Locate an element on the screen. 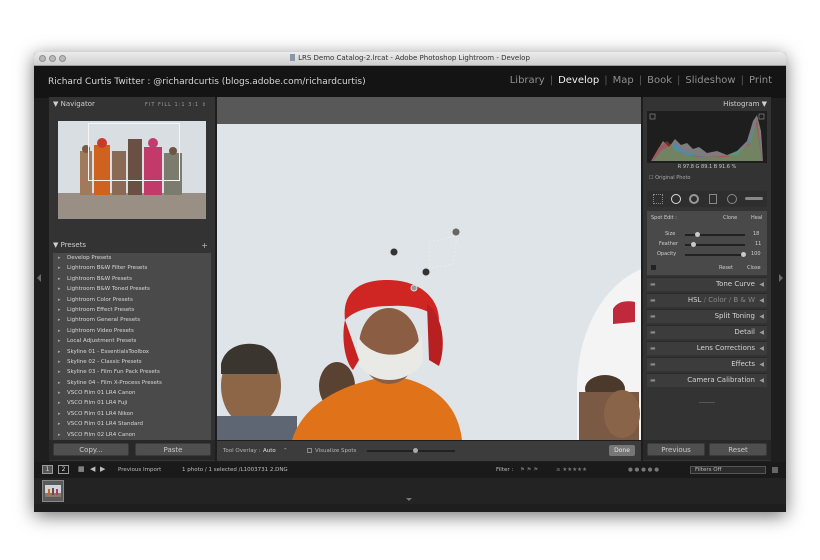 The image size is (820, 560). preset-folder: Skyline 04 - Film X-Process Presets is located at coordinates (132, 383).